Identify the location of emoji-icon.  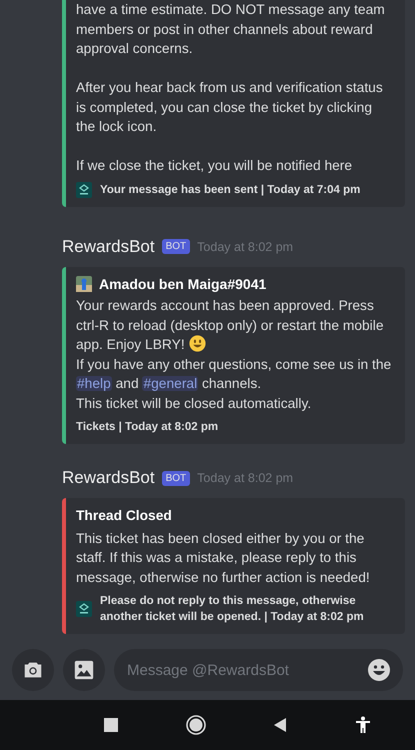
(379, 670).